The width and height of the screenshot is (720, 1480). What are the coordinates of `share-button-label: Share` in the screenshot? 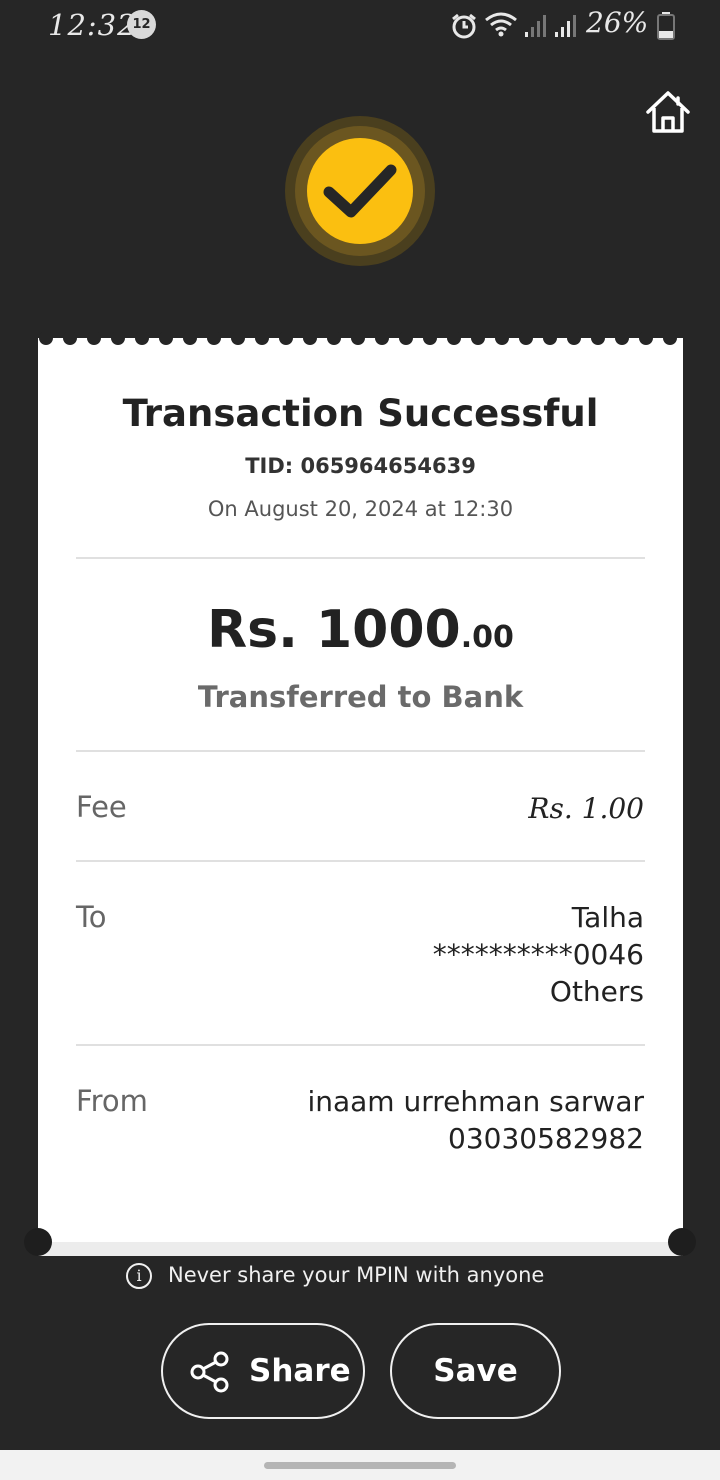 It's located at (300, 1371).